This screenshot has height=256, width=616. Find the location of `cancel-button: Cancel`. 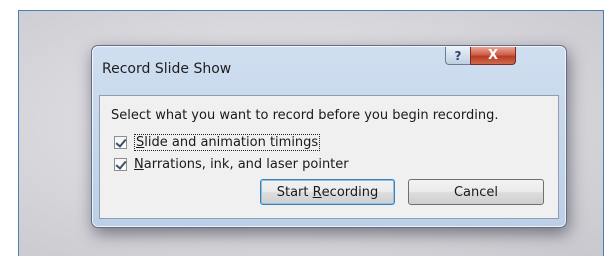

cancel-button: Cancel is located at coordinates (476, 192).